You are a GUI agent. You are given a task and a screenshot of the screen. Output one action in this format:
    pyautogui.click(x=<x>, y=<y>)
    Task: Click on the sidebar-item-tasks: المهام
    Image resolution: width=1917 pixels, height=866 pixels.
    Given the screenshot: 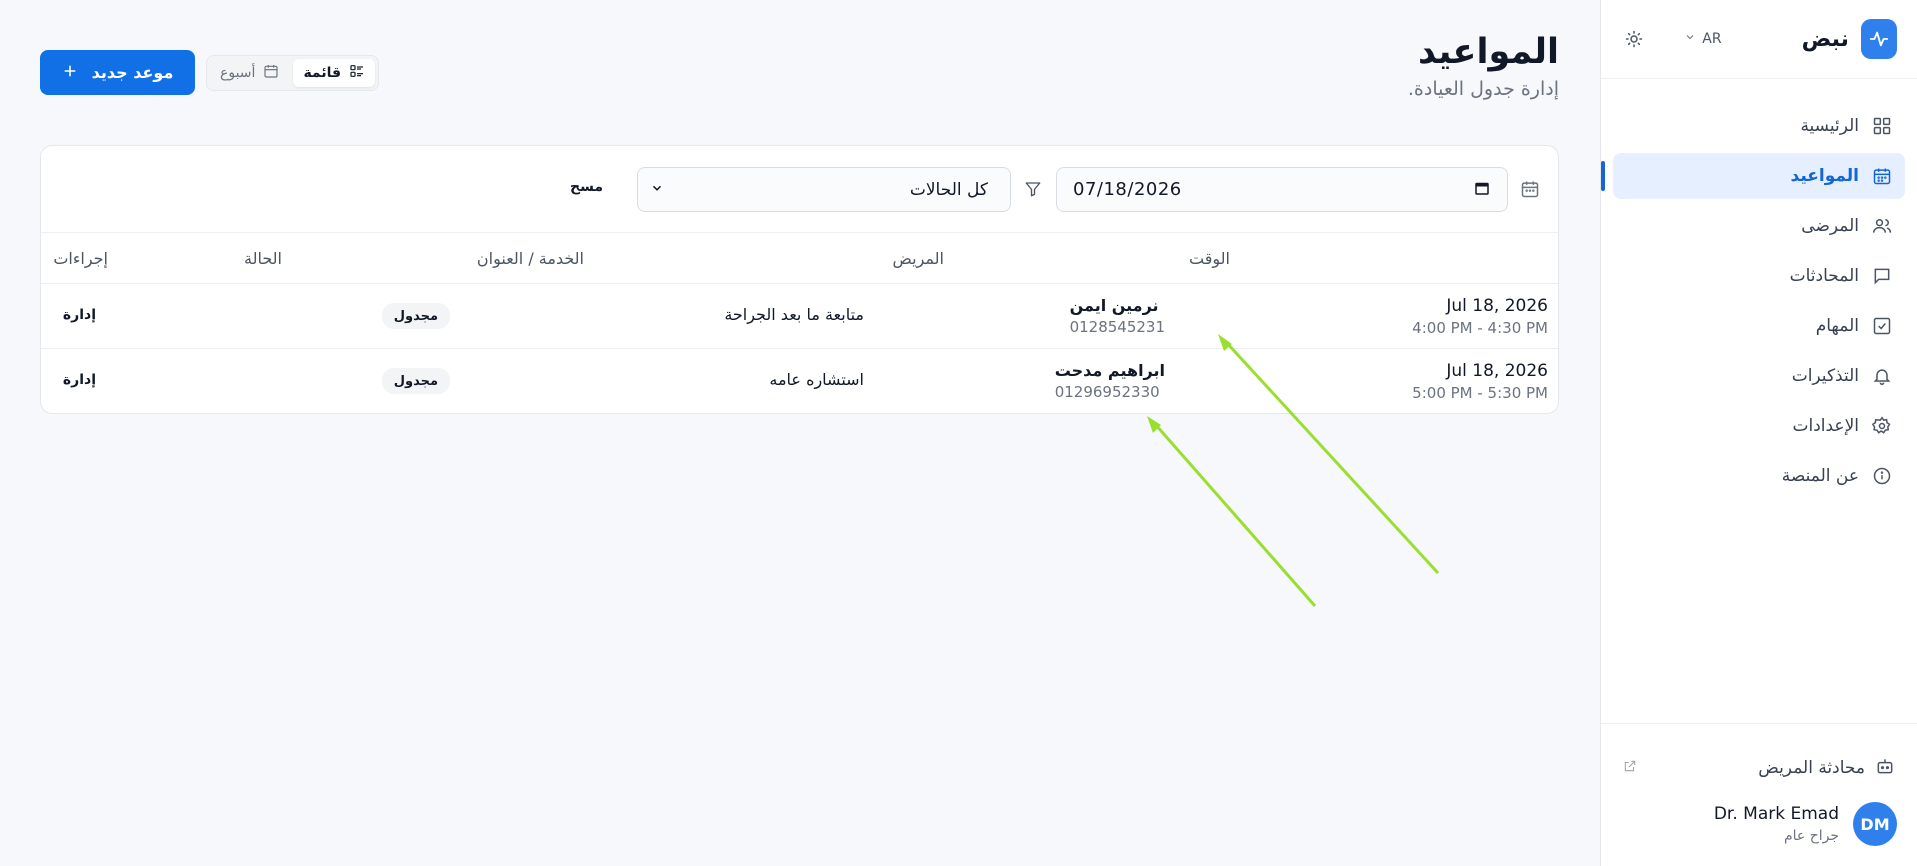 What is the action you would take?
    pyautogui.click(x=1759, y=326)
    